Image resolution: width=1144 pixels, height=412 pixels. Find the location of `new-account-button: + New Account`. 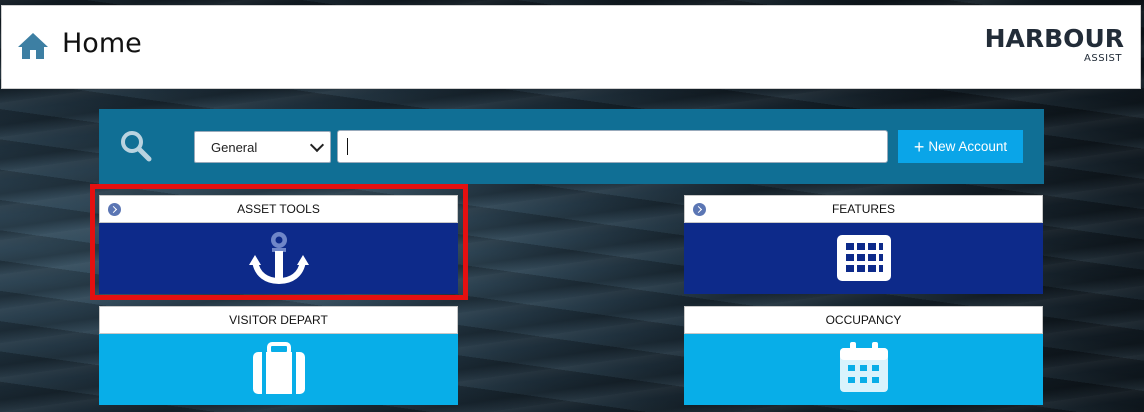

new-account-button: + New Account is located at coordinates (960, 146).